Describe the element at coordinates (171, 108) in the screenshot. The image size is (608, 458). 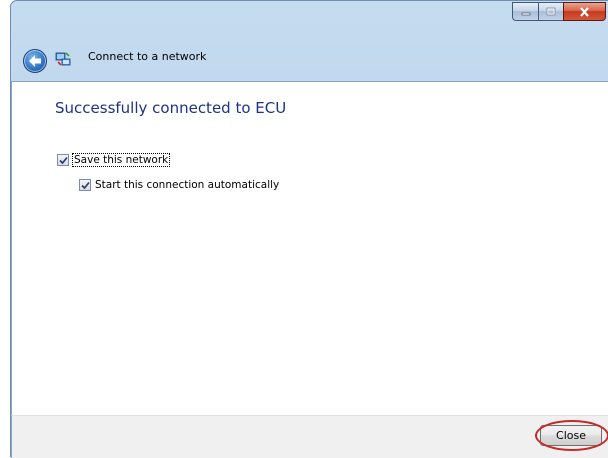
I see `status-heading: Successfully connected to ECU` at that location.